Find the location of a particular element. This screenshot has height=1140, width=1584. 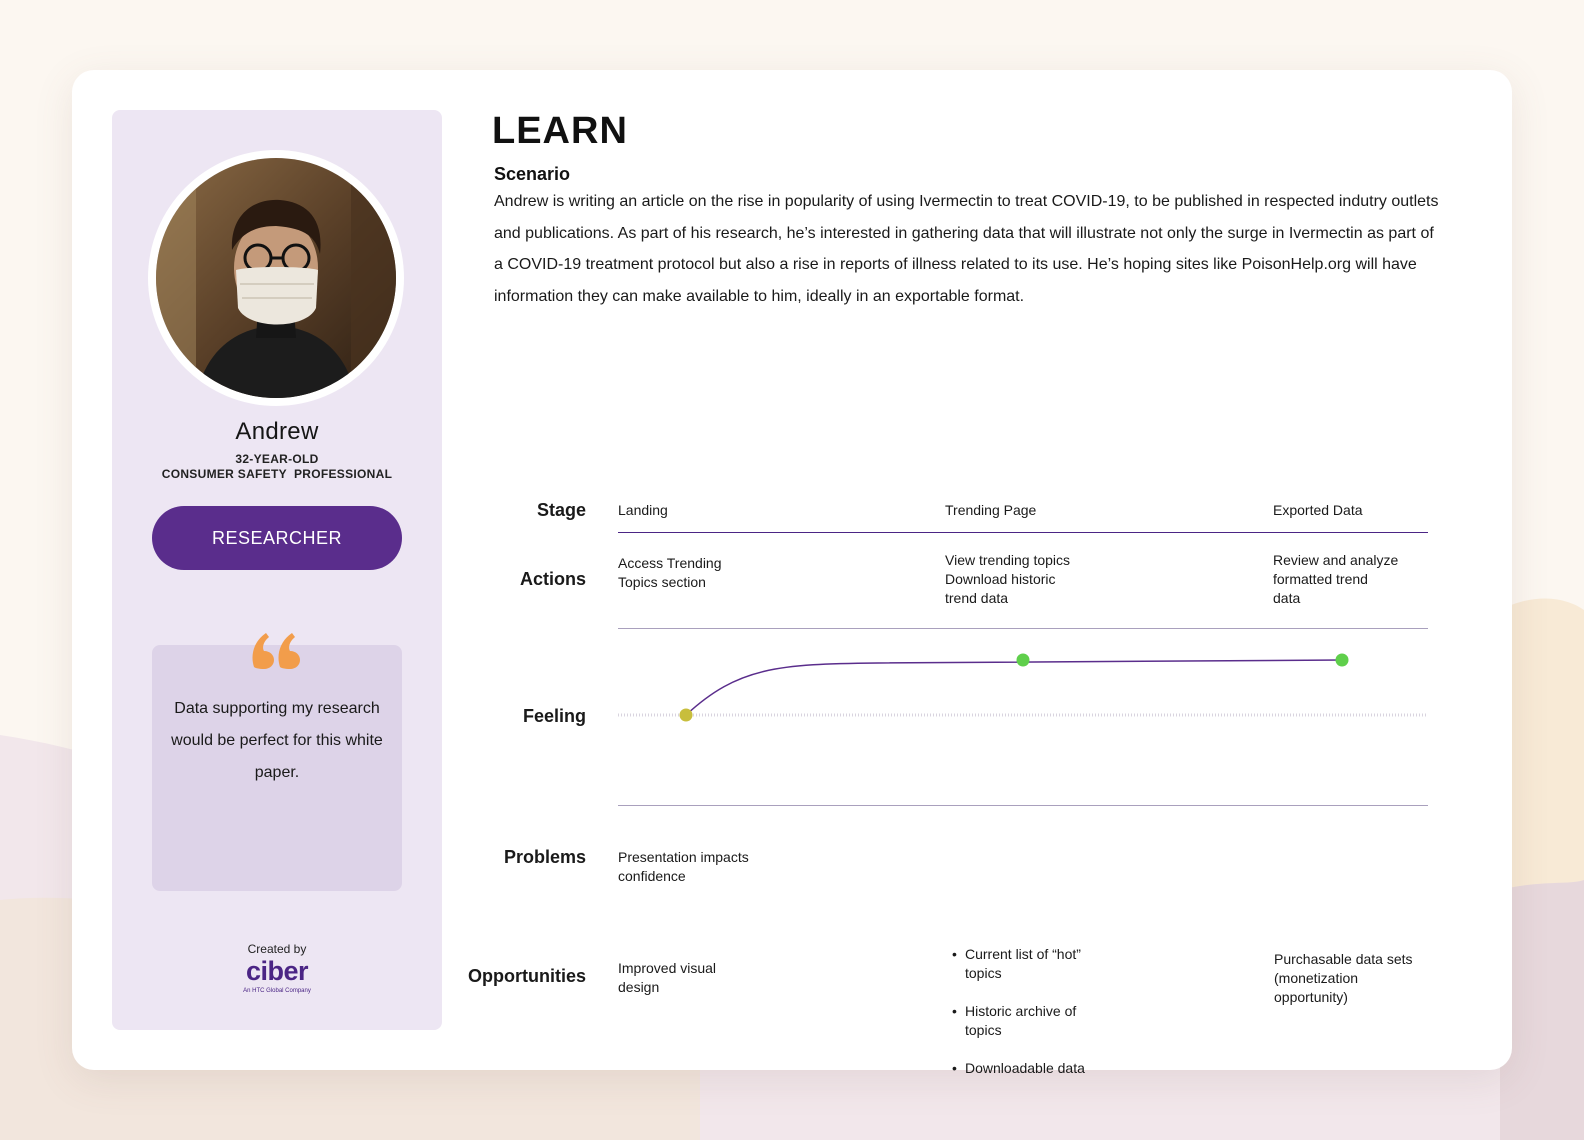

persona-name: Andrew is located at coordinates (277, 431).